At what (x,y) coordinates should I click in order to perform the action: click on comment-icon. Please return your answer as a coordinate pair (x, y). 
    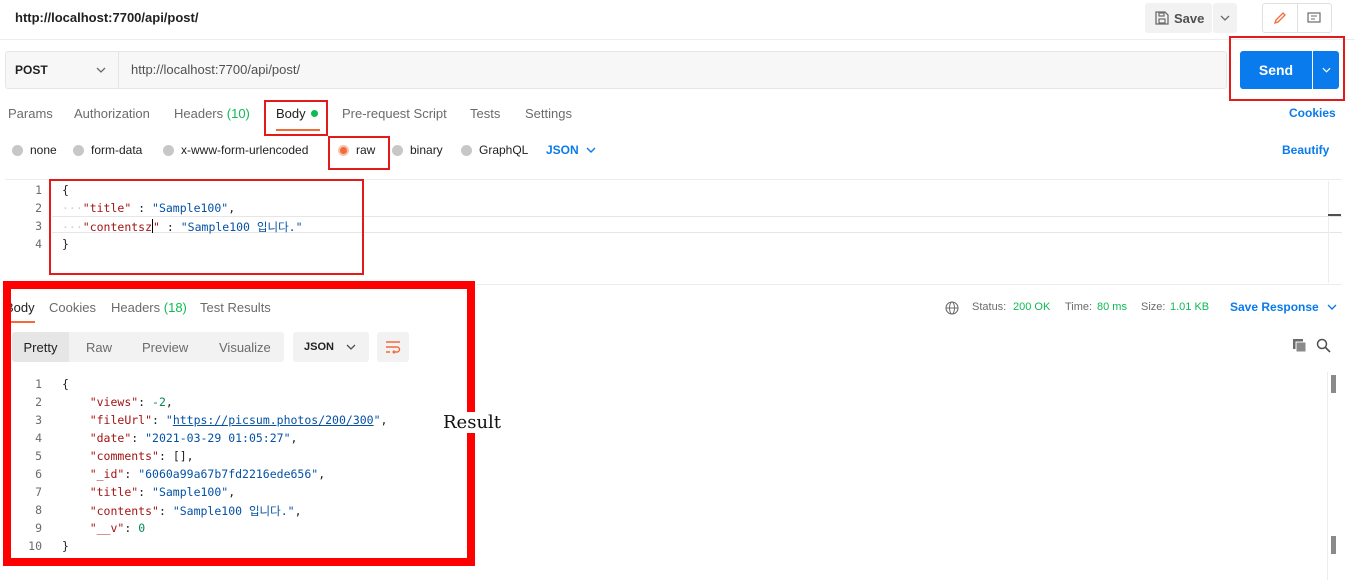
    Looking at the image, I should click on (1314, 17).